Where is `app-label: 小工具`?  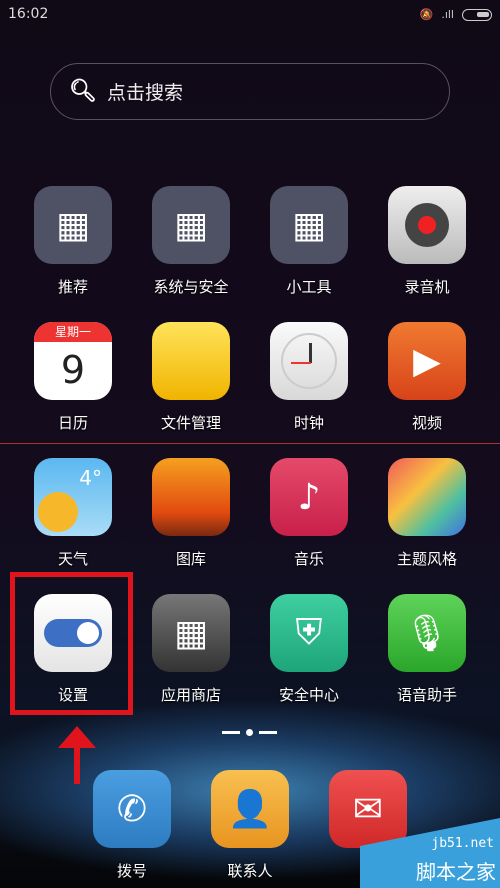
app-label: 小工具 is located at coordinates (309, 287).